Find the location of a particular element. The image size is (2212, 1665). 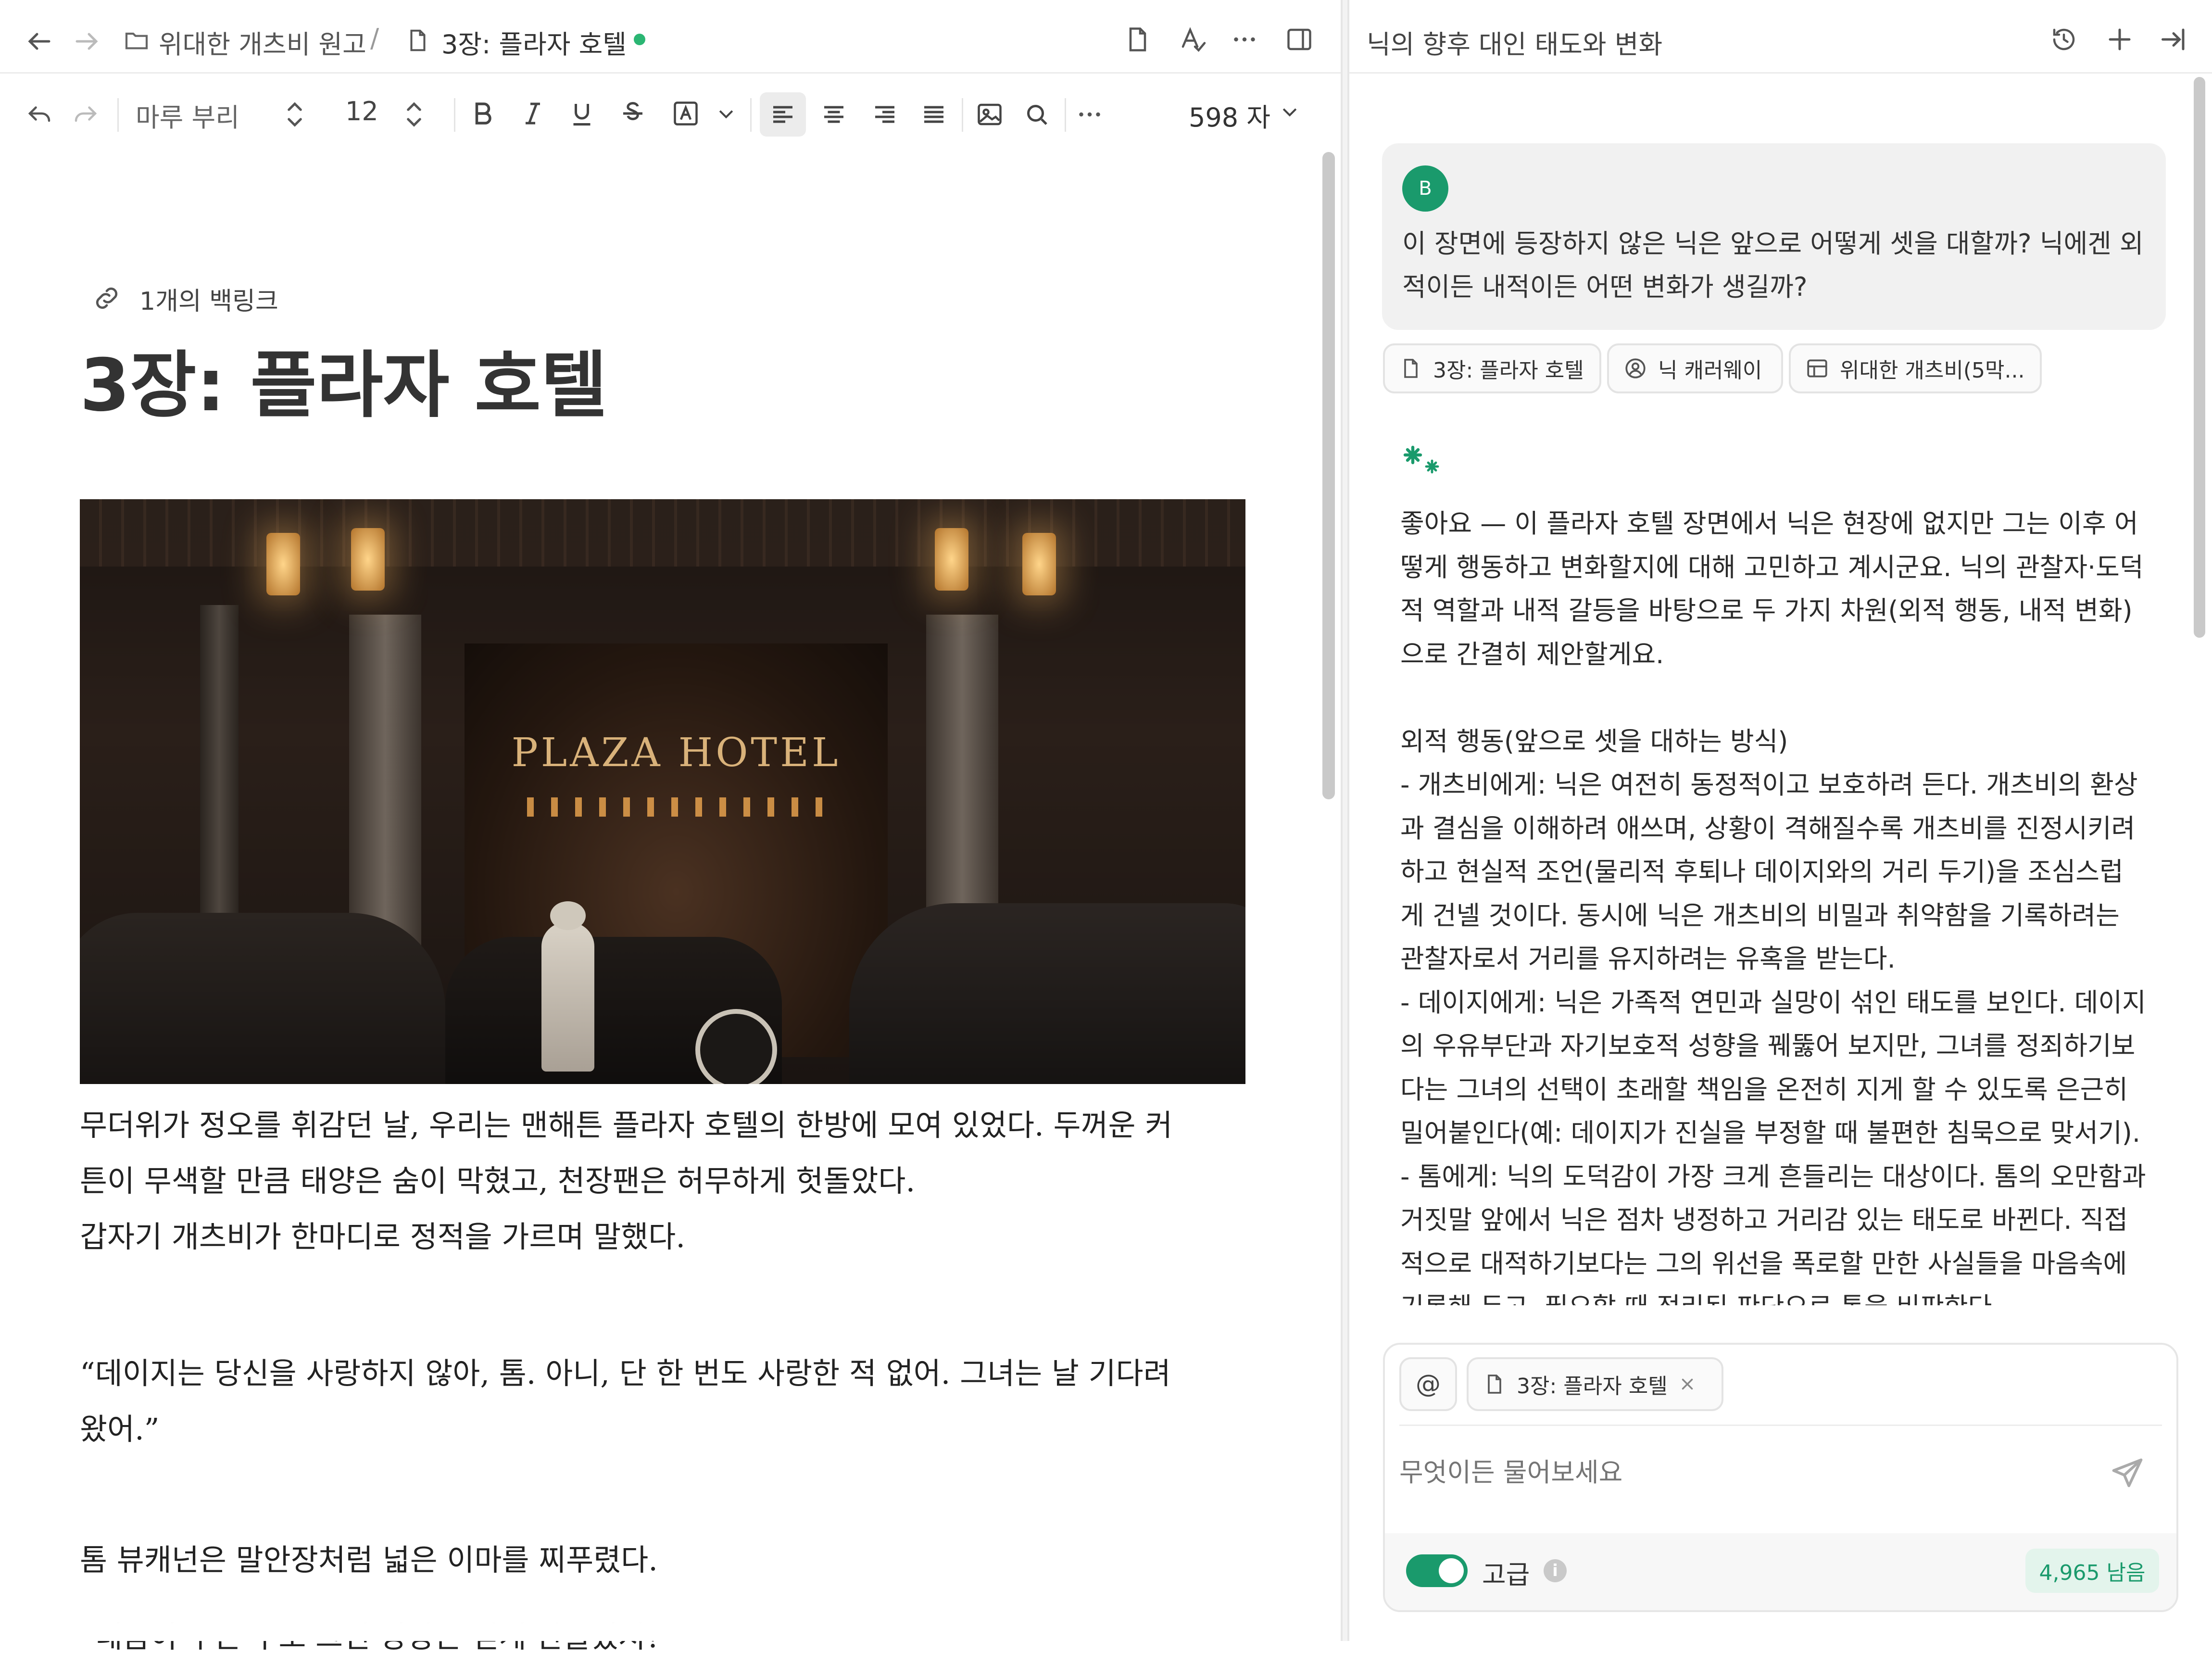

word-count: 598 자 is located at coordinates (1229, 115).